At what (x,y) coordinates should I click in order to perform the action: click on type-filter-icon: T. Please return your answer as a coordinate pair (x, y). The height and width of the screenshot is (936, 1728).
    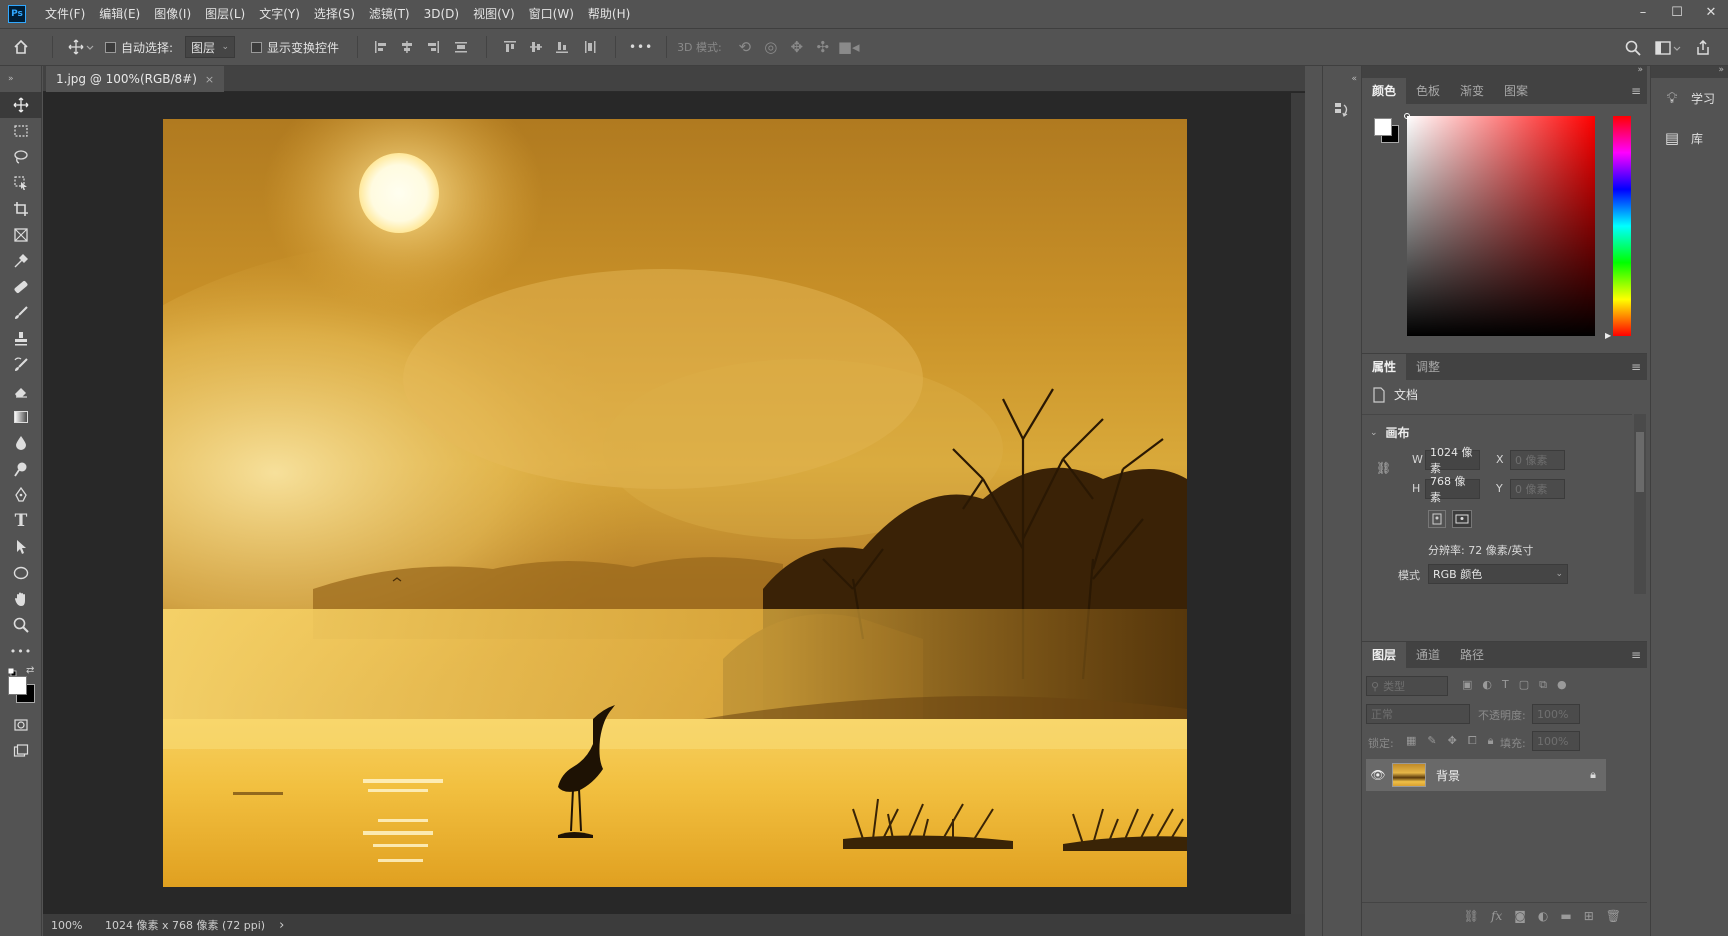
    Looking at the image, I should click on (1505, 685).